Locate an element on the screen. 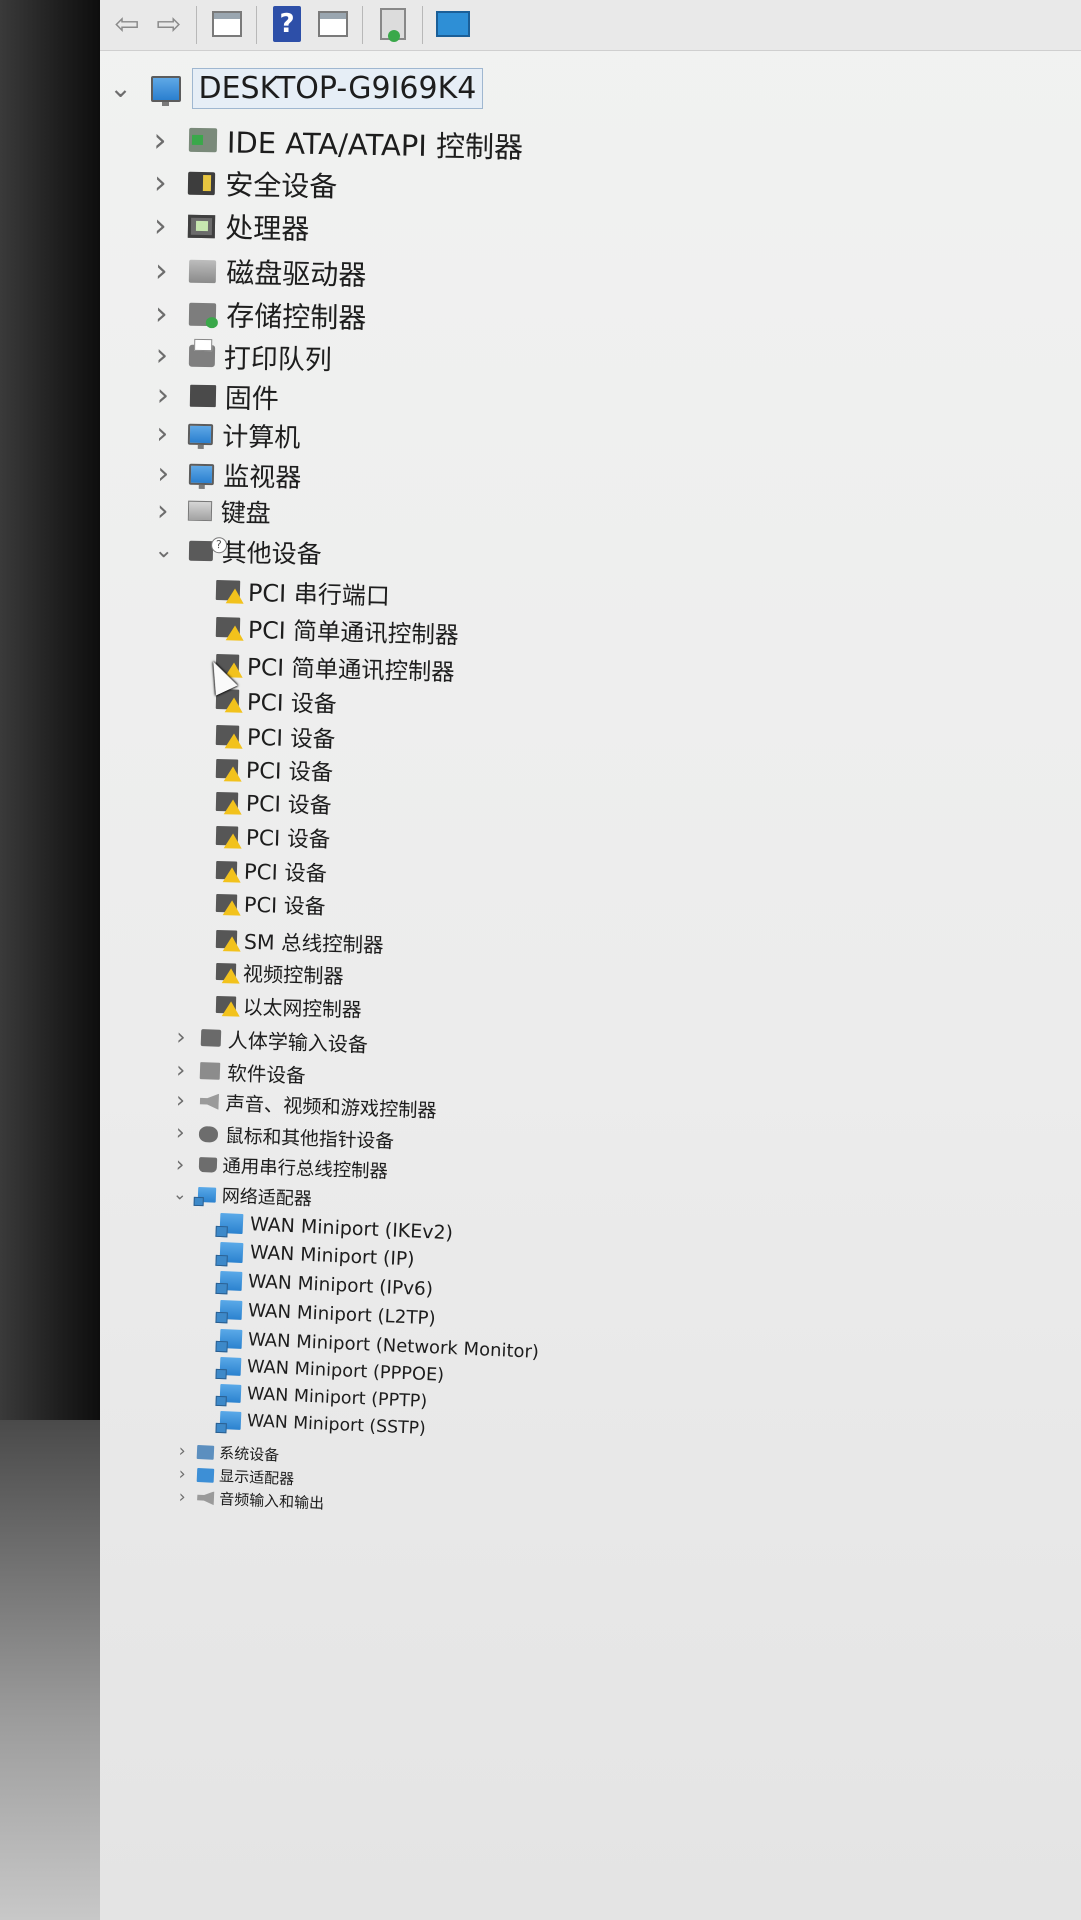  tree-category: › 安全设备 is located at coordinates (240, 183).